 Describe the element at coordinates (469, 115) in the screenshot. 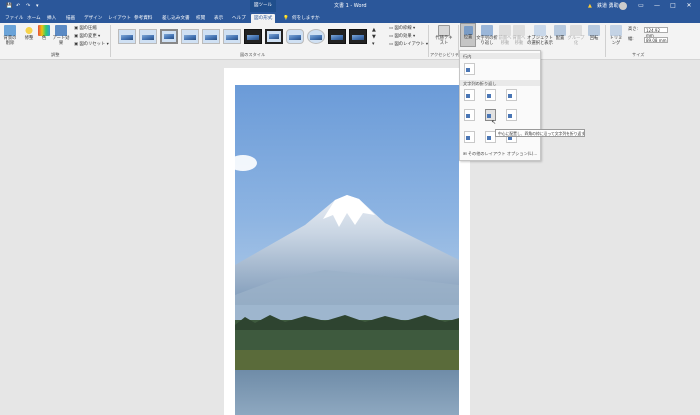

I see `position-middle-left-option` at that location.